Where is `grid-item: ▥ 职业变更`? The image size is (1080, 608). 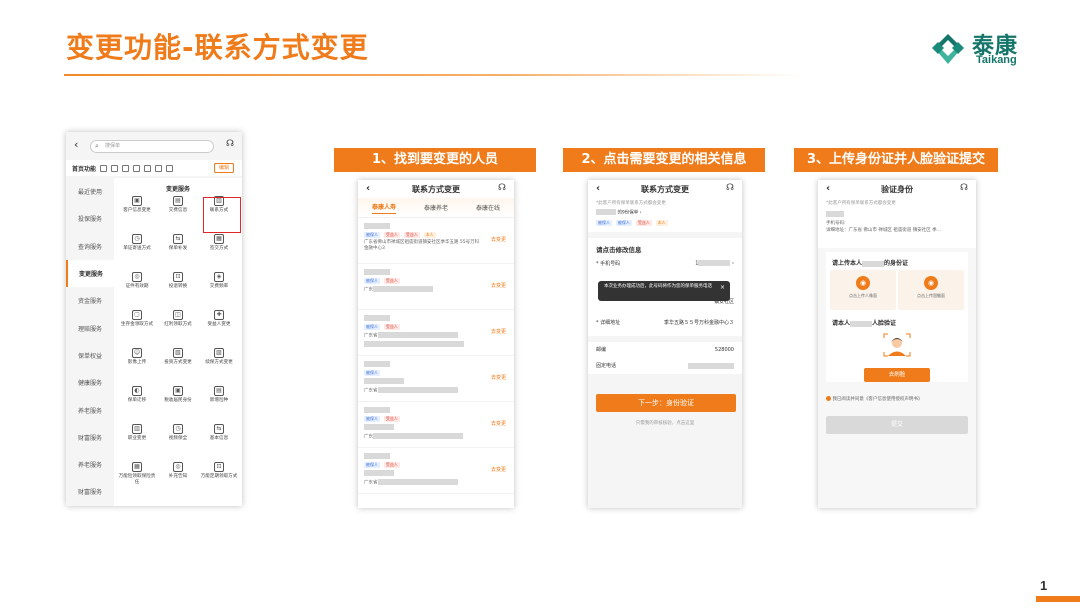 grid-item: ▥ 职业变更 is located at coordinates (137, 441).